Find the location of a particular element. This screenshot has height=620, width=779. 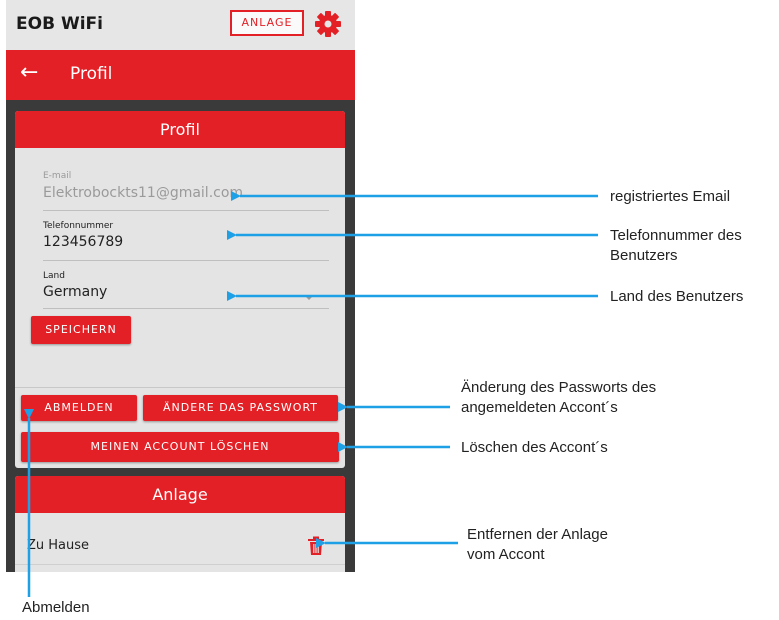

annotation-country: Land des Benutzers is located at coordinates (677, 296).